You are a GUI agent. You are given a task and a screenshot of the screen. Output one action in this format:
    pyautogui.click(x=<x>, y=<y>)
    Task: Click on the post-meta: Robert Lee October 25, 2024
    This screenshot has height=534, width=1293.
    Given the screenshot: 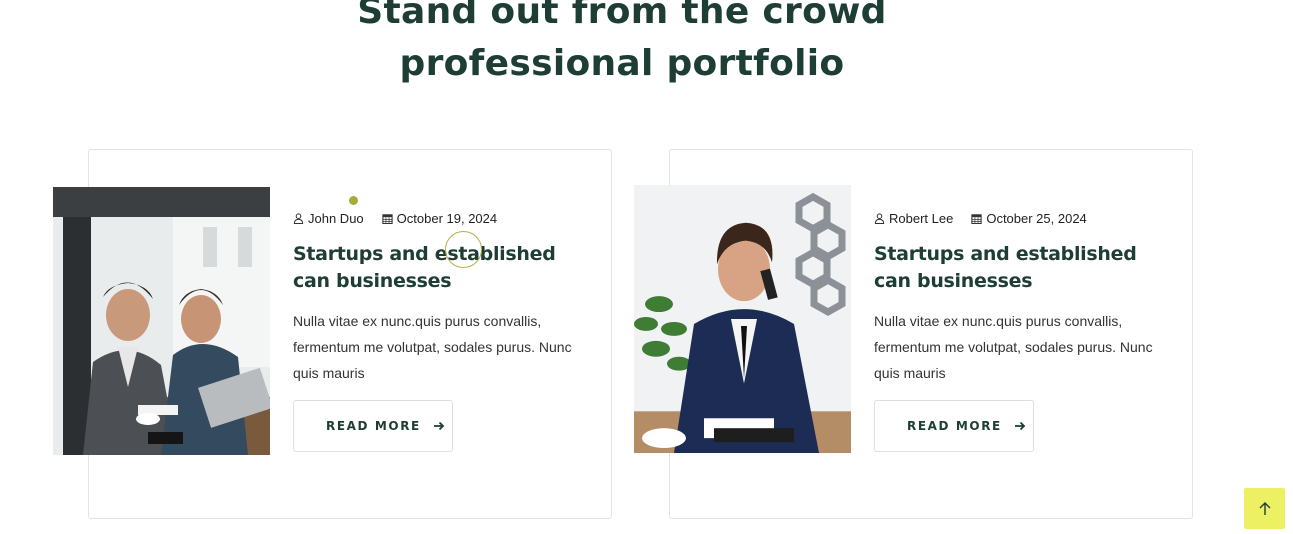 What is the action you would take?
    pyautogui.click(x=1024, y=218)
    